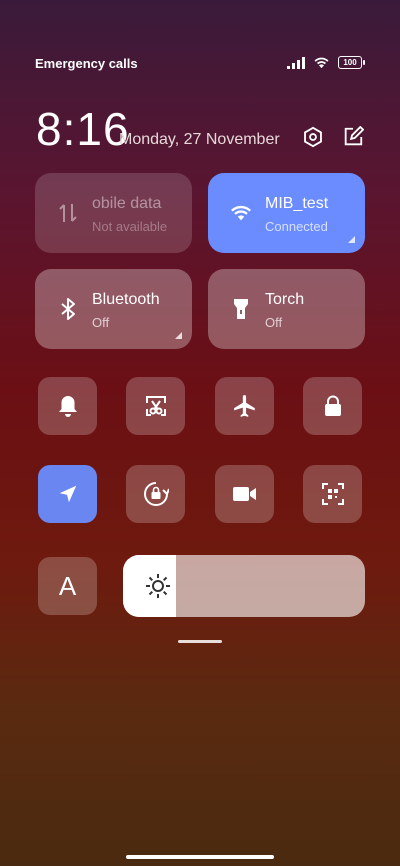 The height and width of the screenshot is (866, 400). I want to click on signal-icon, so click(296, 62).